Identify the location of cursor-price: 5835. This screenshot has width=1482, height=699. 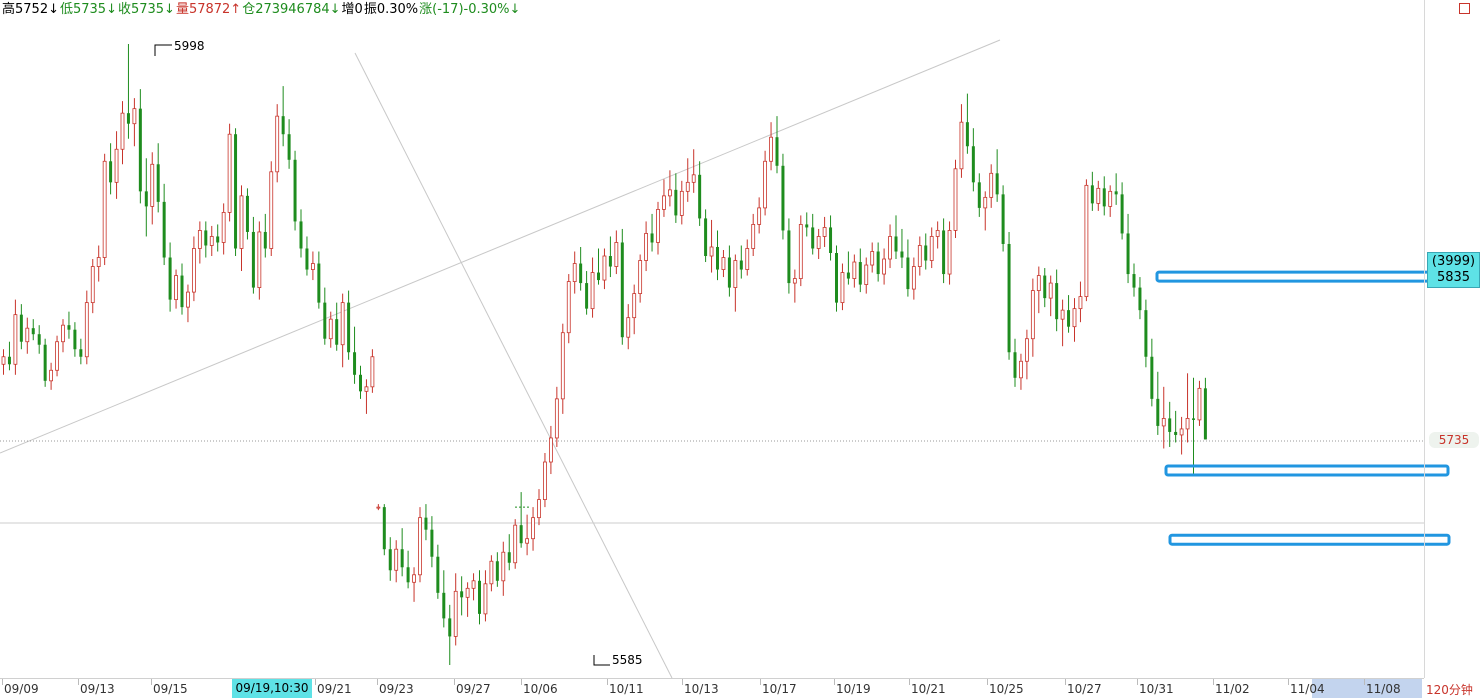
(1453, 277).